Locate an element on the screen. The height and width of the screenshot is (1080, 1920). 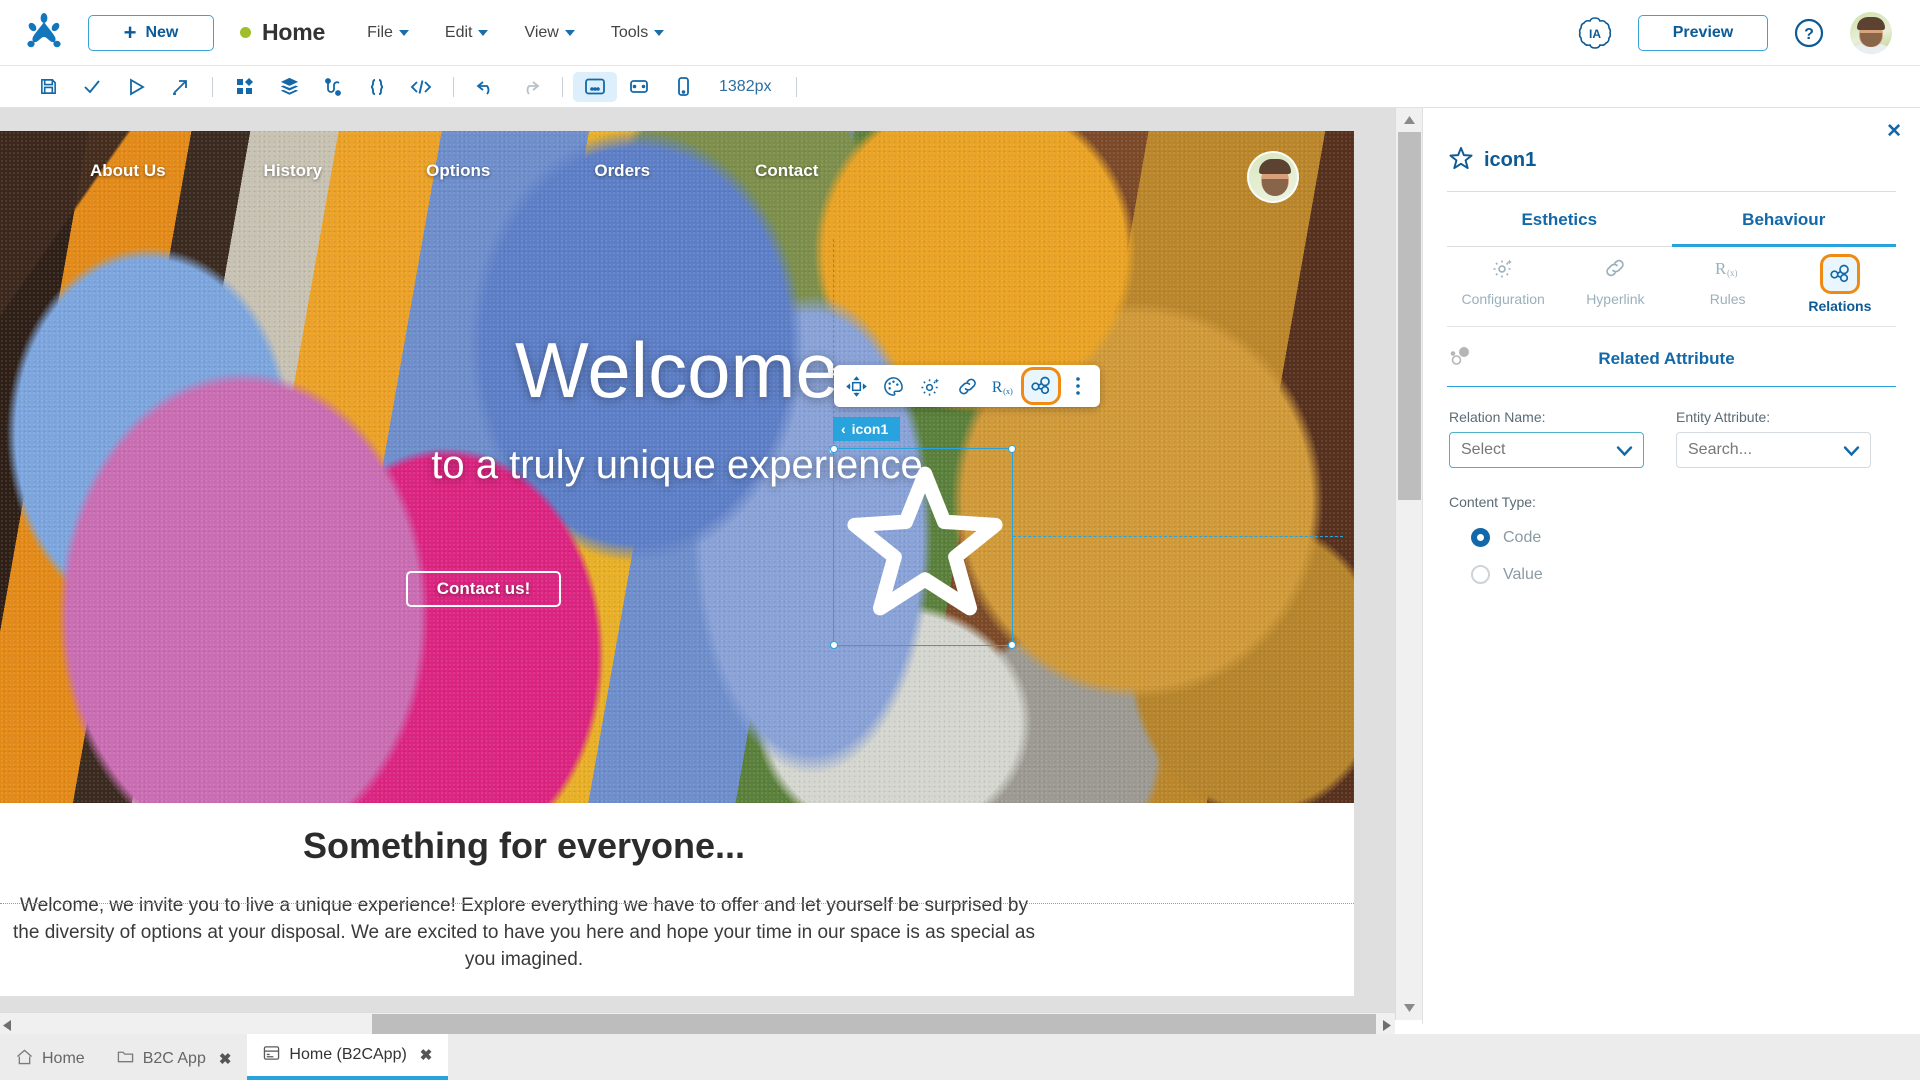
resize-handle-bottom-left is located at coordinates (834, 645).